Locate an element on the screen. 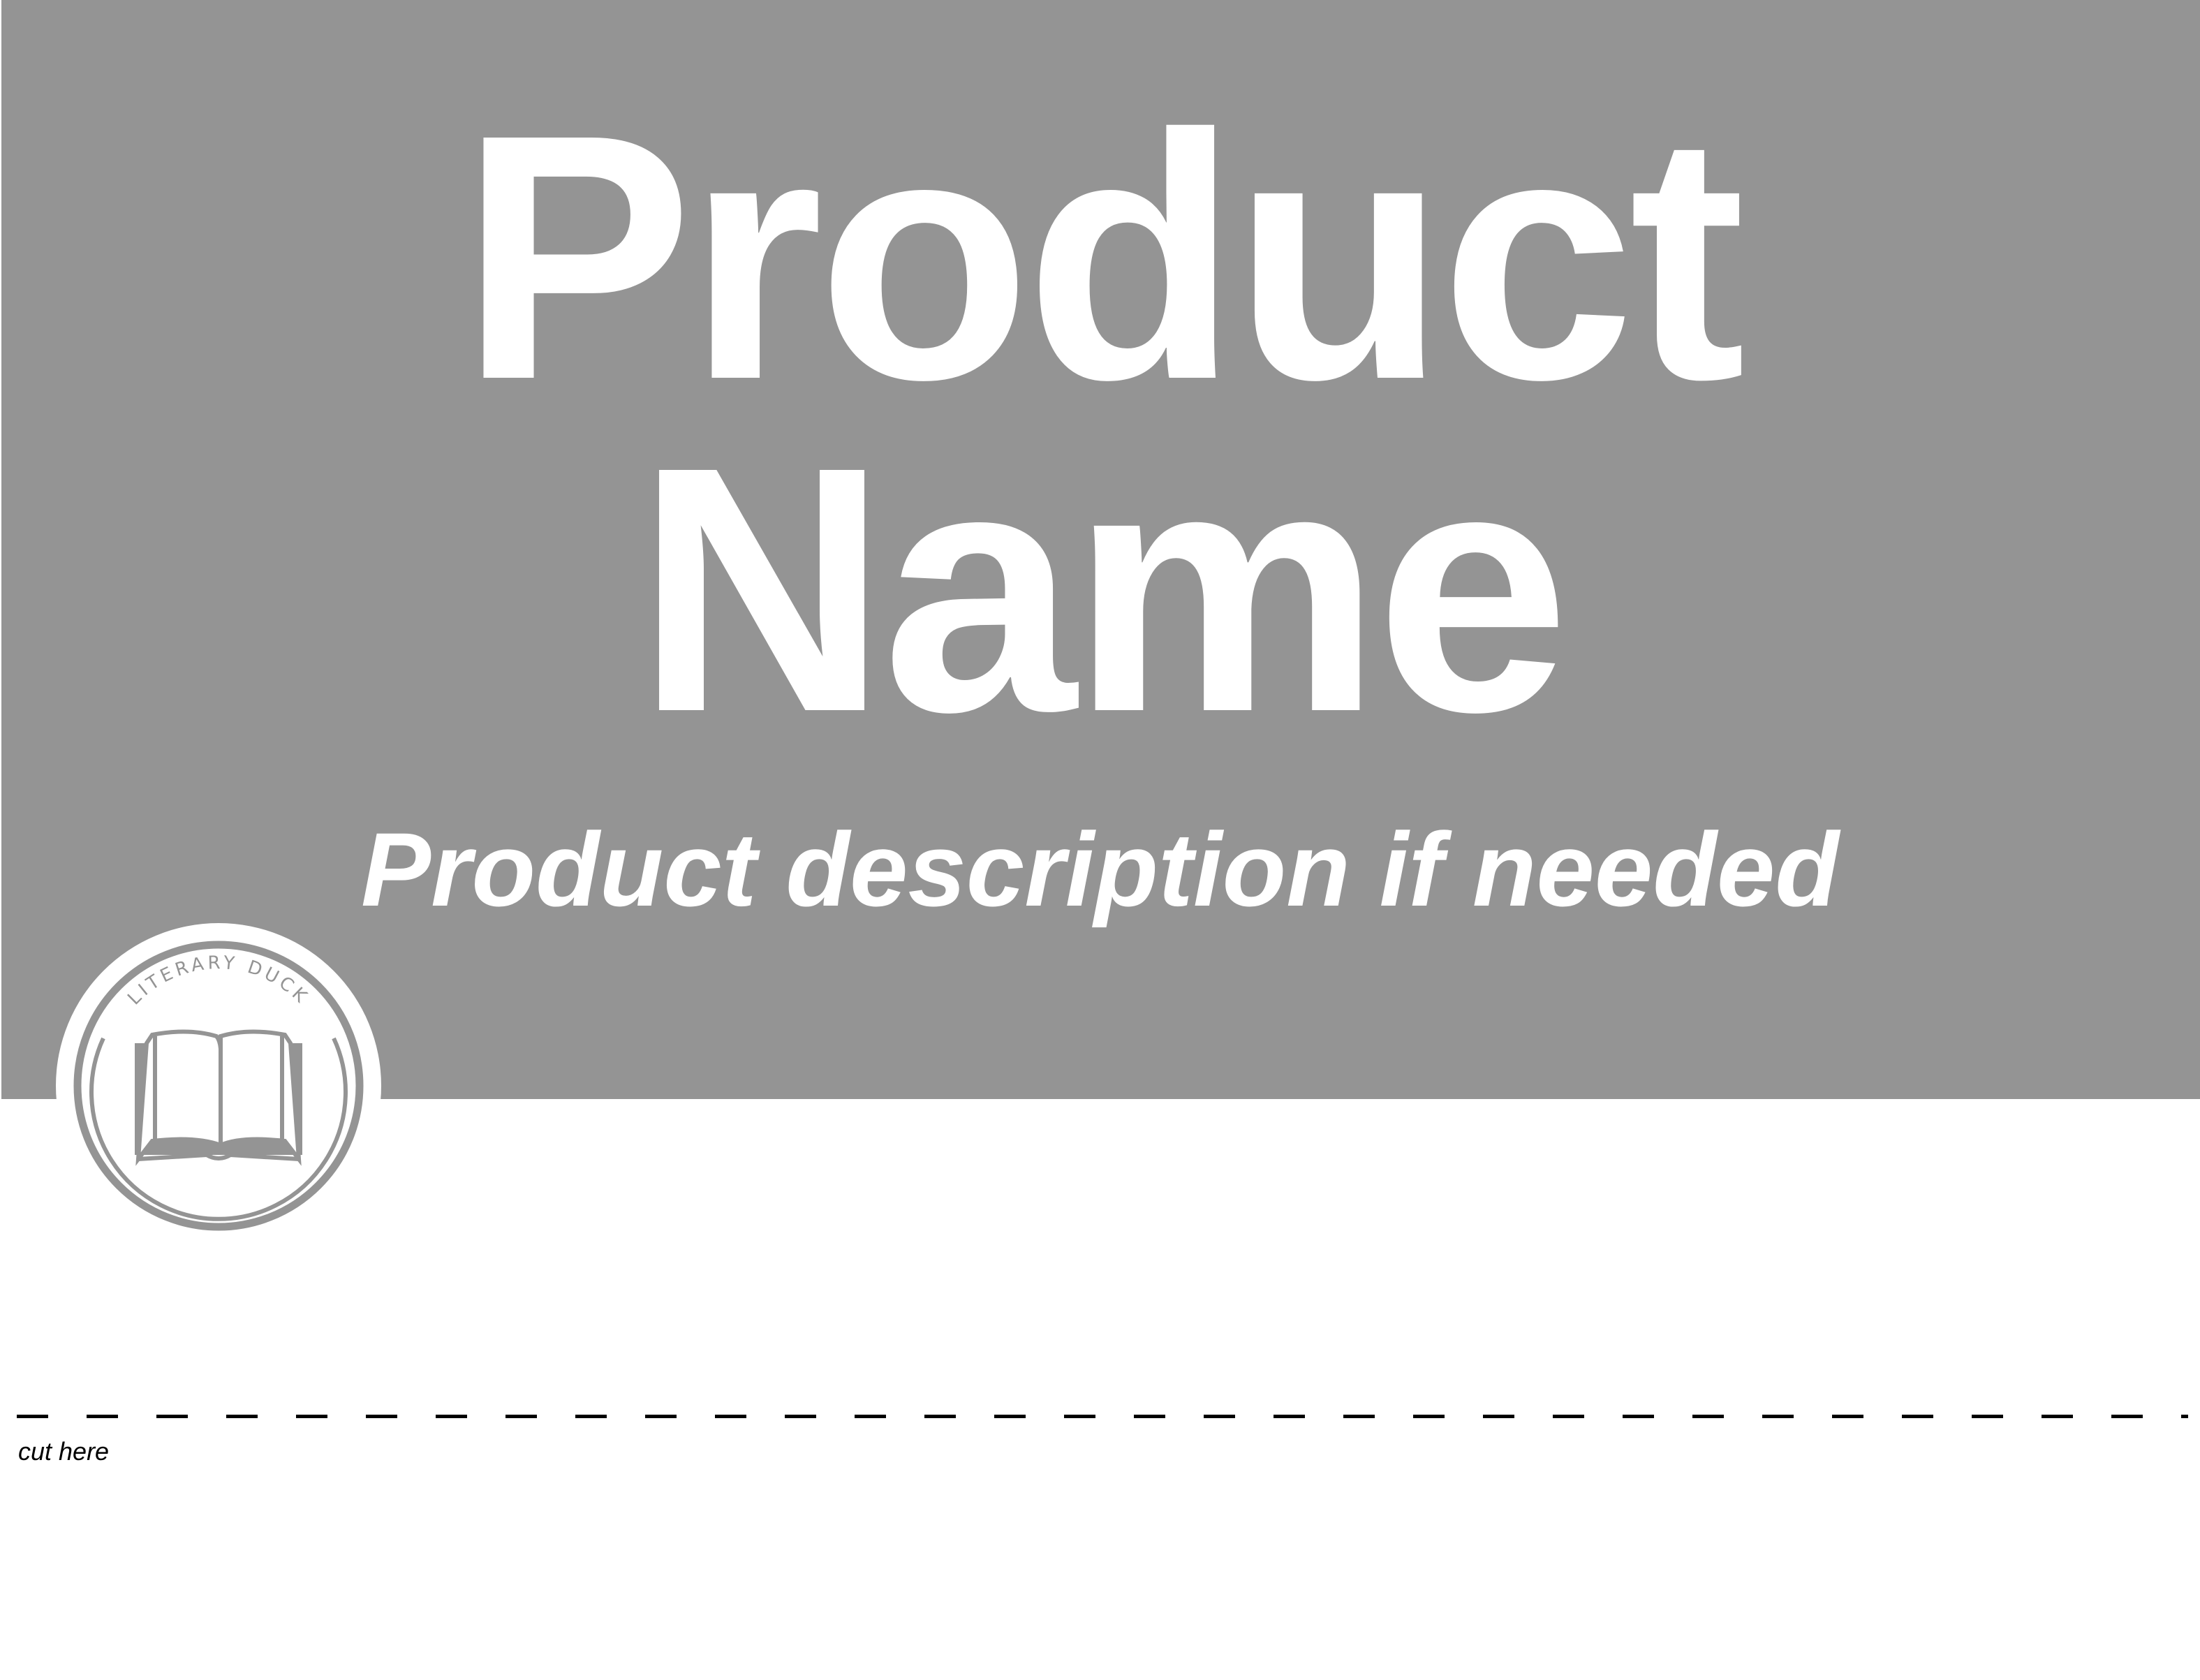 This screenshot has height=1680, width=2200. literary-duck-logo: LITERARY DUCK is located at coordinates (219, 1085).